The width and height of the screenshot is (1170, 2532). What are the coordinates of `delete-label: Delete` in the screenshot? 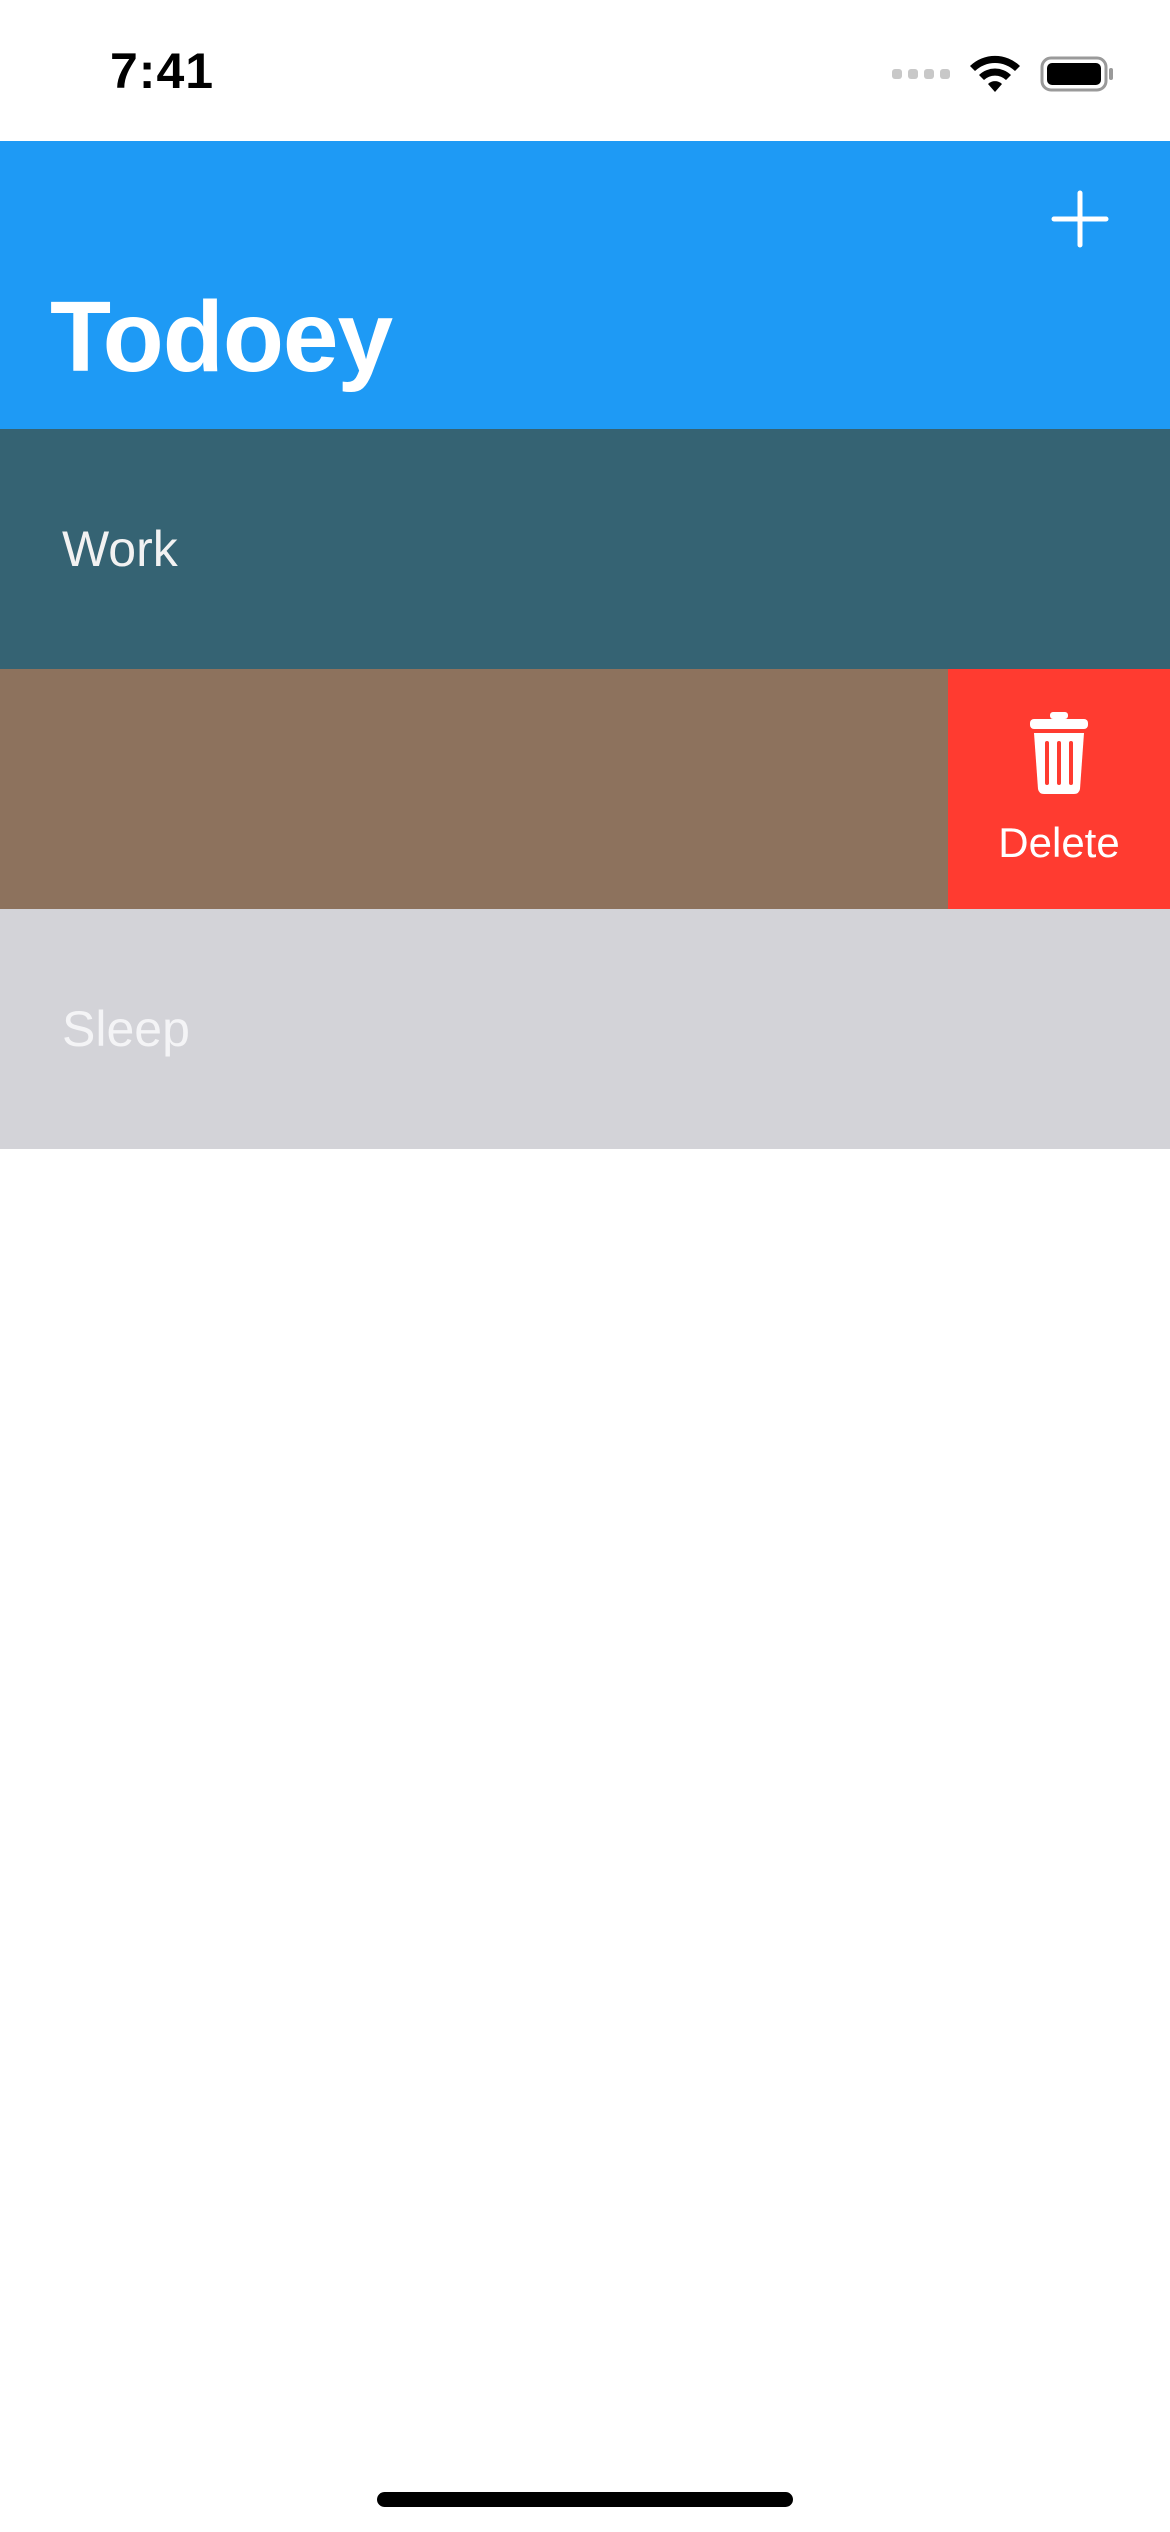 It's located at (1059, 842).